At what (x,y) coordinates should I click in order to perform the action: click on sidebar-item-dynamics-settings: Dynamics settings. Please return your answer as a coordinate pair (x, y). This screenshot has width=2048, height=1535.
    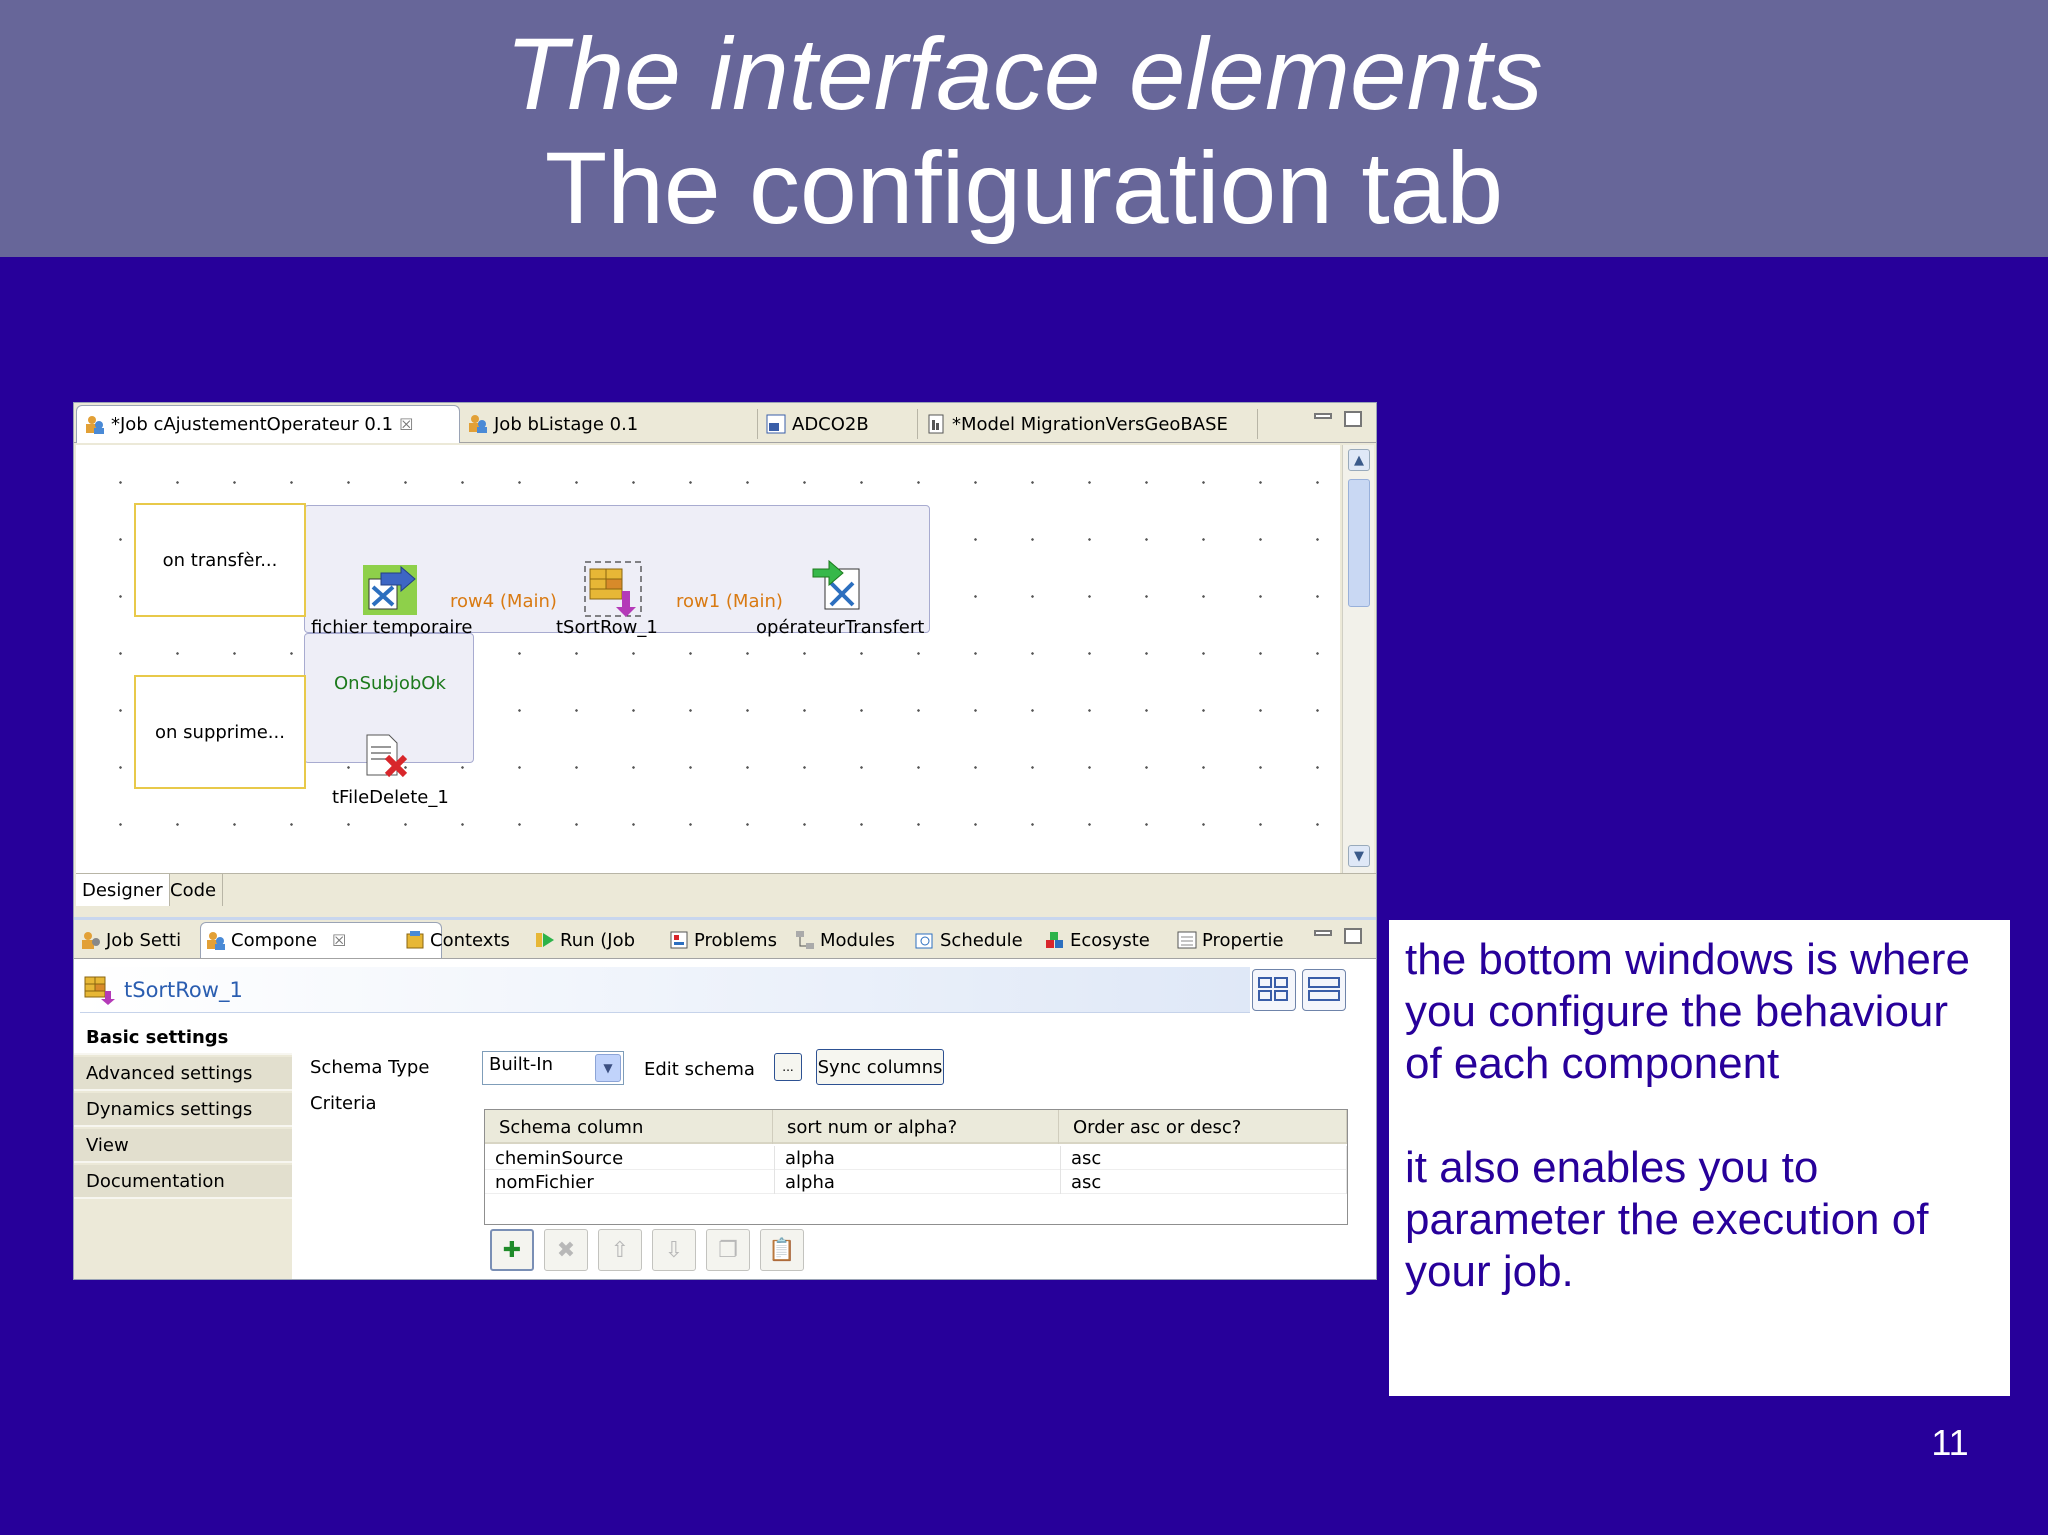
    Looking at the image, I should click on (183, 1110).